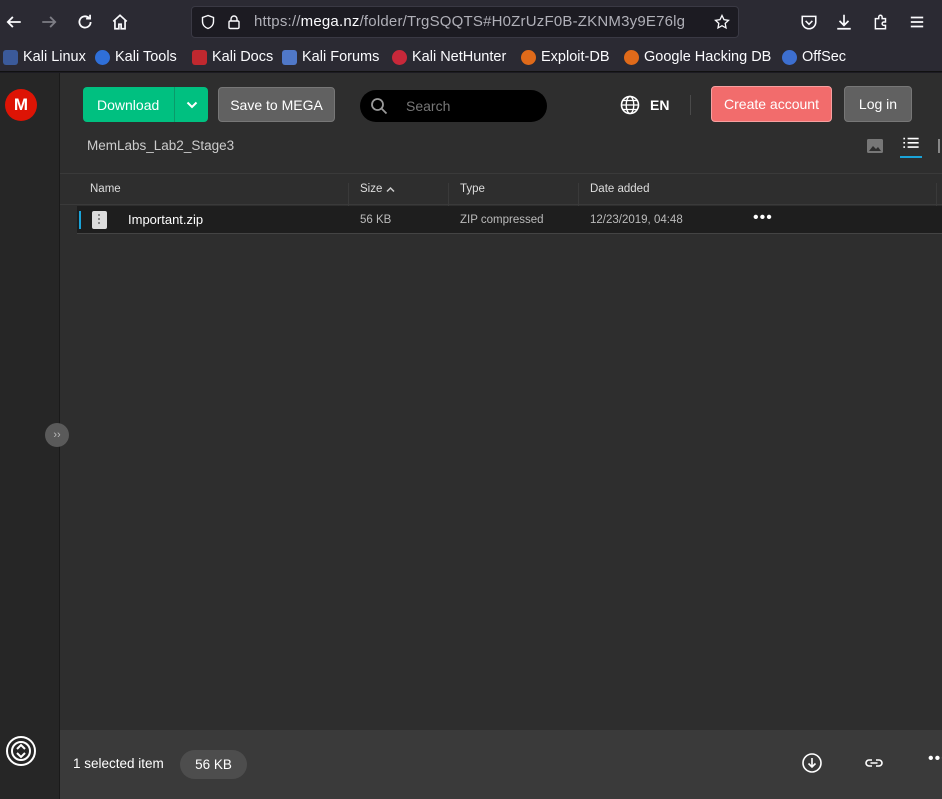 The image size is (942, 799). Describe the element at coordinates (809, 22) in the screenshot. I see `pocket-icon` at that location.